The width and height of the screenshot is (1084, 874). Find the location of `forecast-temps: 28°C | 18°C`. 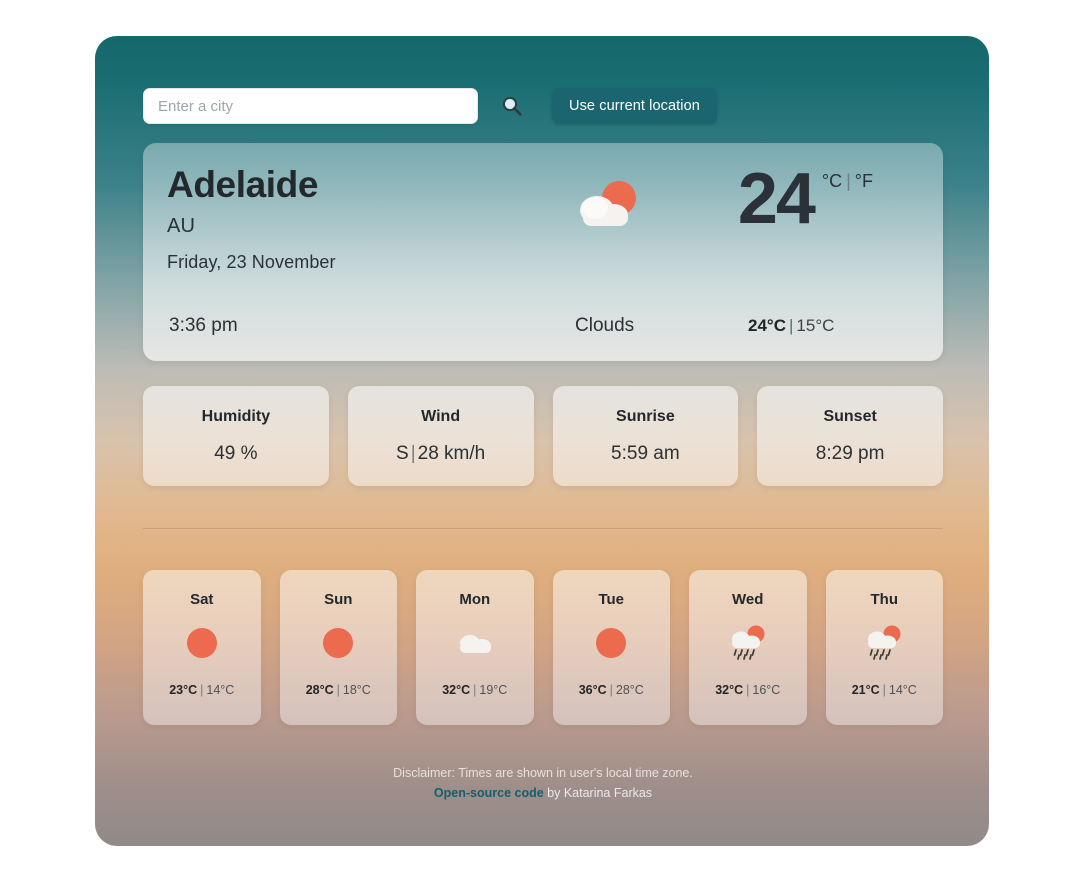

forecast-temps: 28°C | 18°C is located at coordinates (338, 690).